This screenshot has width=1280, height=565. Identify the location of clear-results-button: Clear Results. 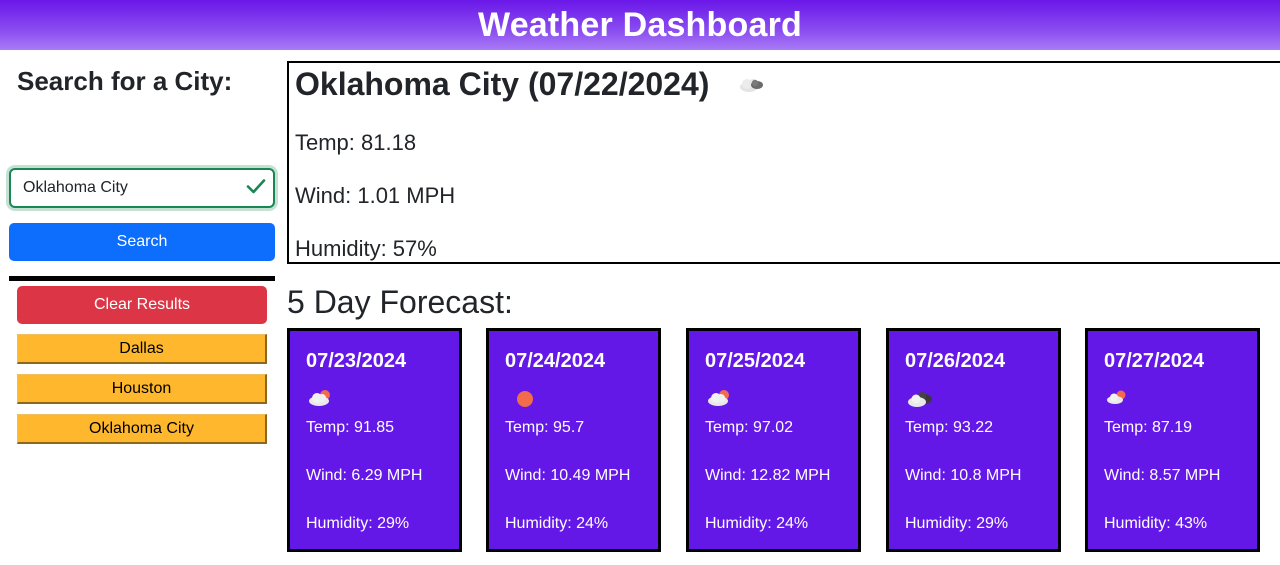
(142, 305).